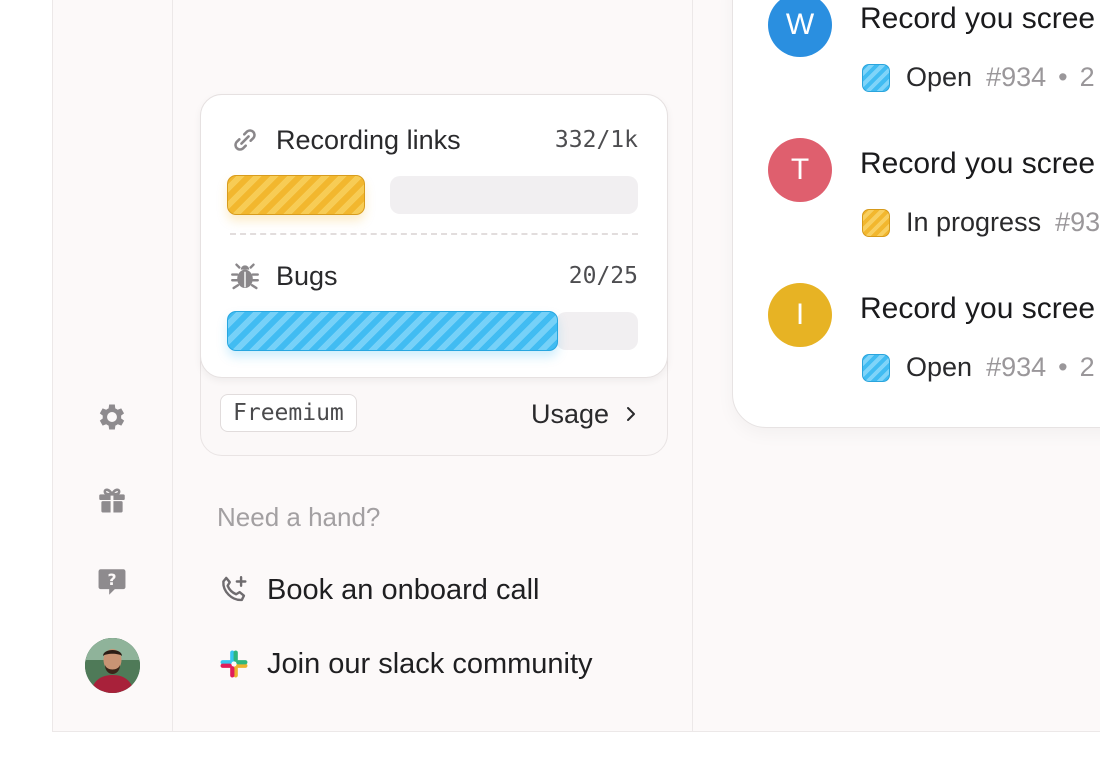  I want to click on plan-badge: Freemium, so click(288, 413).